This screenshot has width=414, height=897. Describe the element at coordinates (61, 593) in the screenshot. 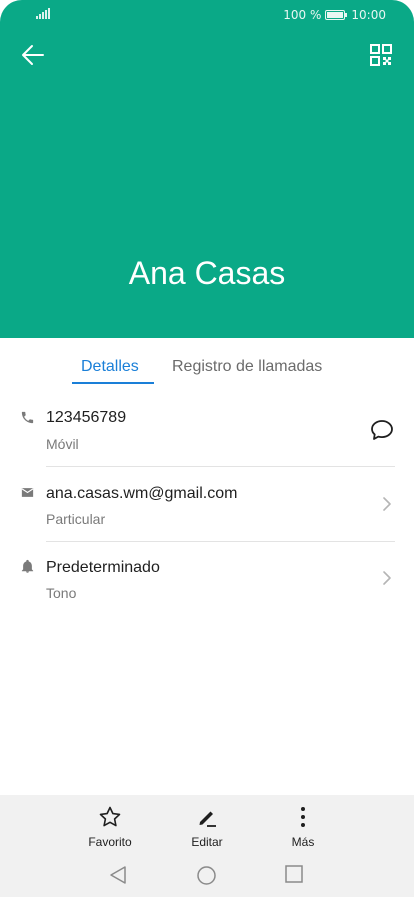

I see `ringtone-label: Tono` at that location.